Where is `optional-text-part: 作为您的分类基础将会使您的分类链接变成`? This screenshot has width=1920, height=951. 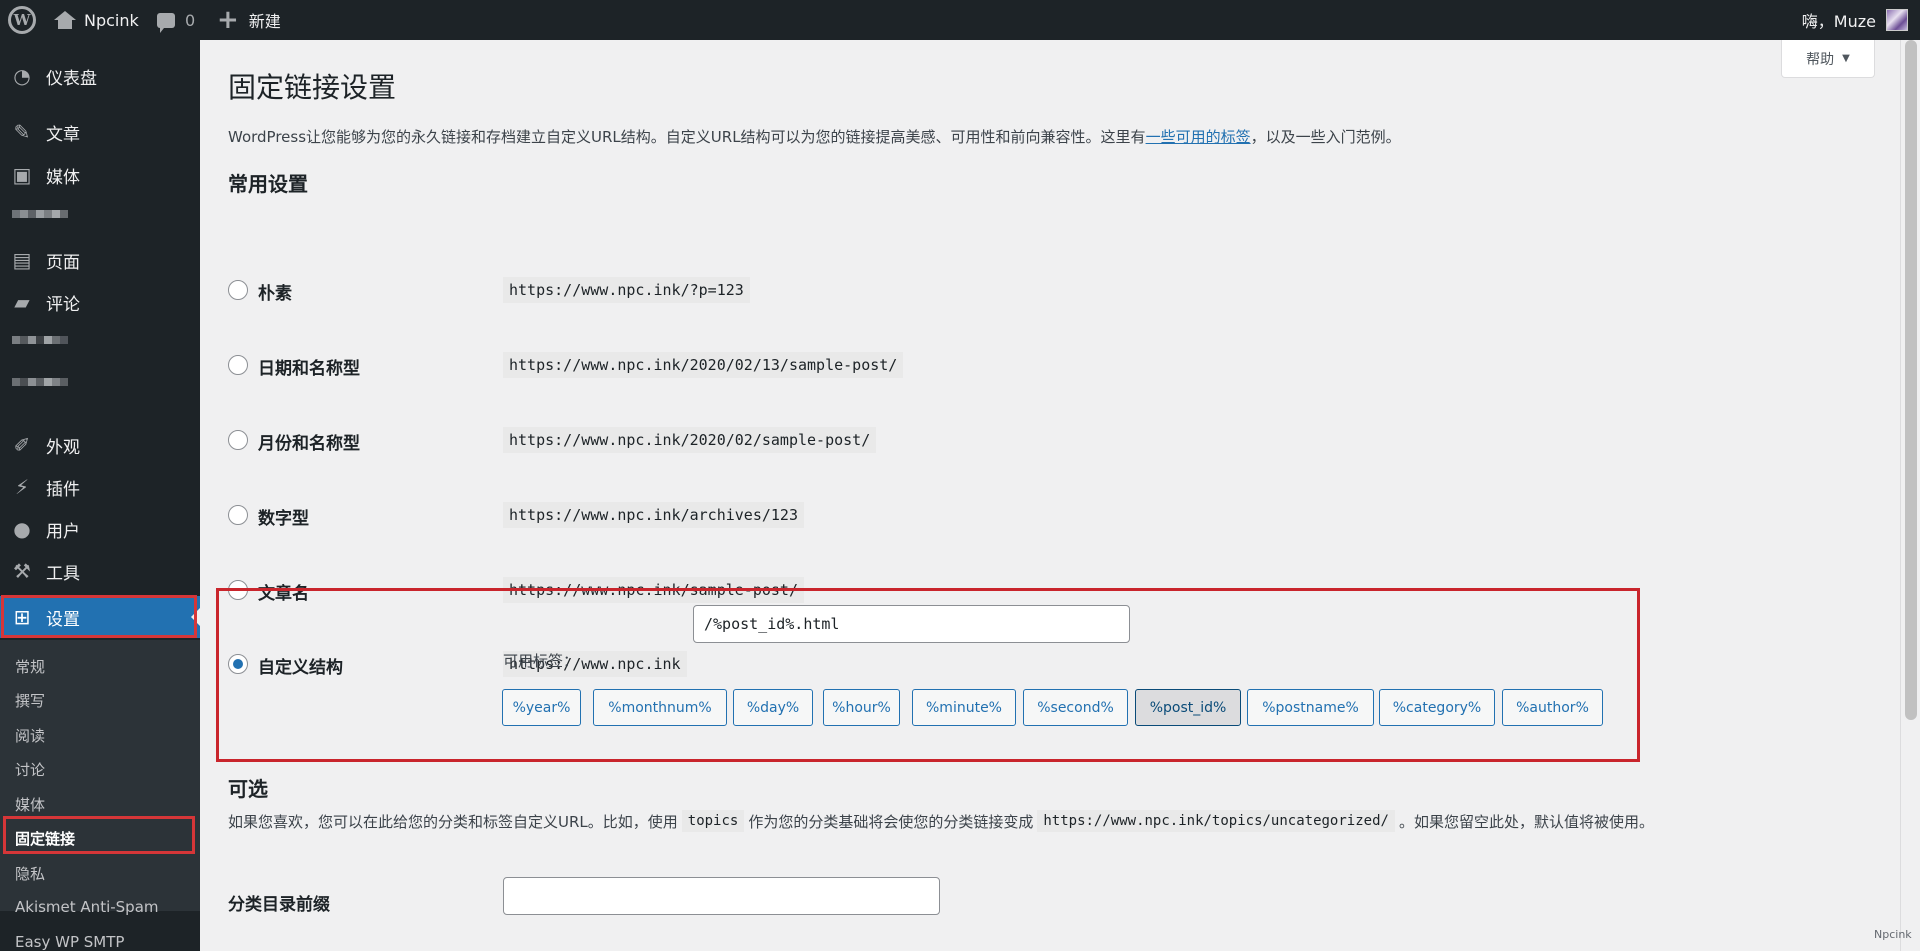 optional-text-part: 作为您的分类基础将会使您的分类链接变成 is located at coordinates (891, 821).